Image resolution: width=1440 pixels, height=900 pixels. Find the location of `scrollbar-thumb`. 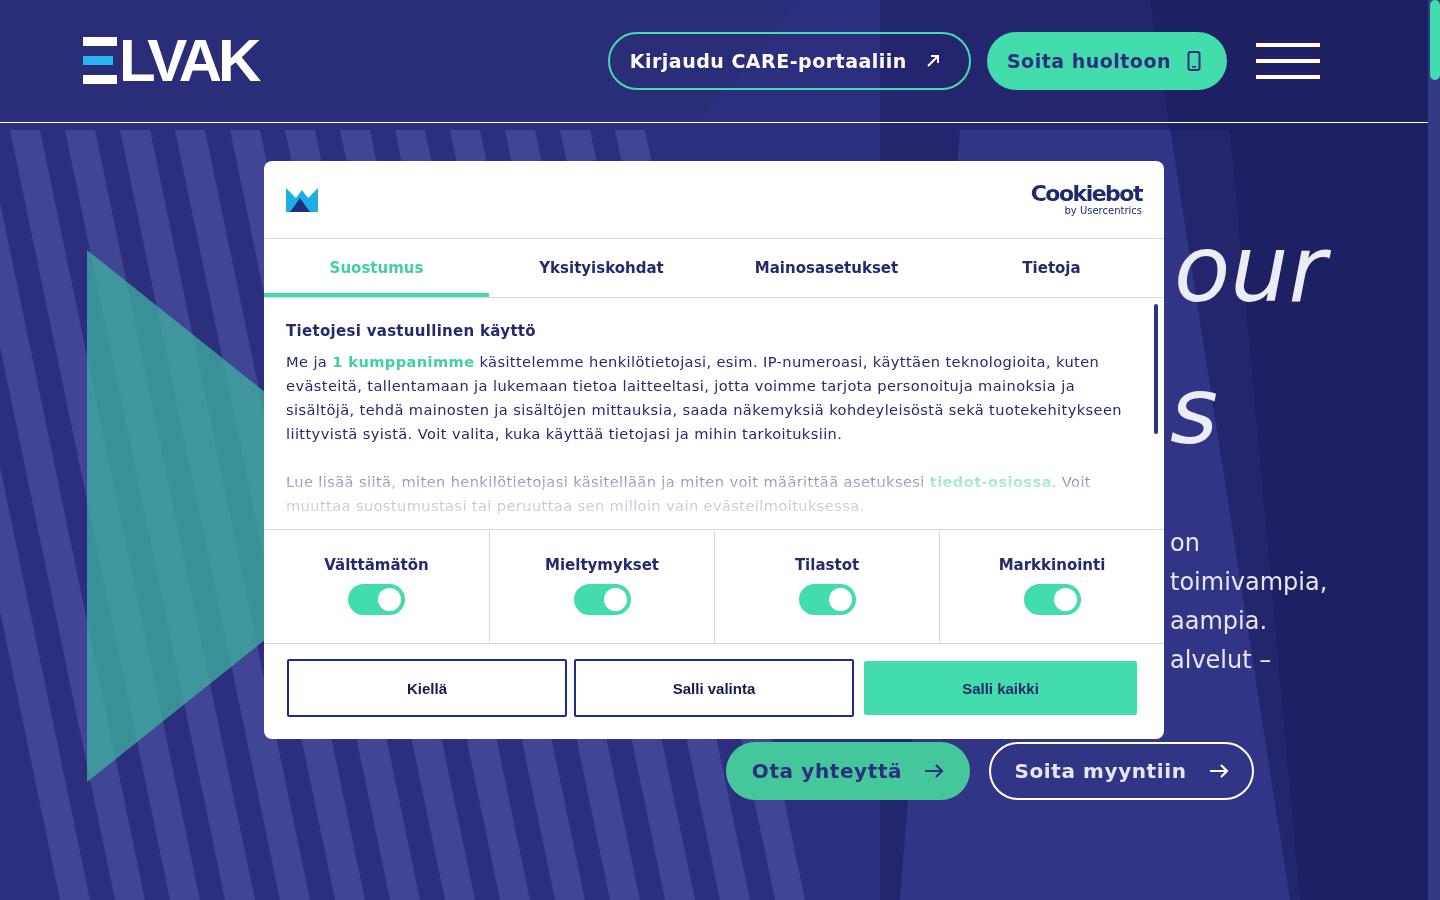

scrollbar-thumb is located at coordinates (1156, 369).